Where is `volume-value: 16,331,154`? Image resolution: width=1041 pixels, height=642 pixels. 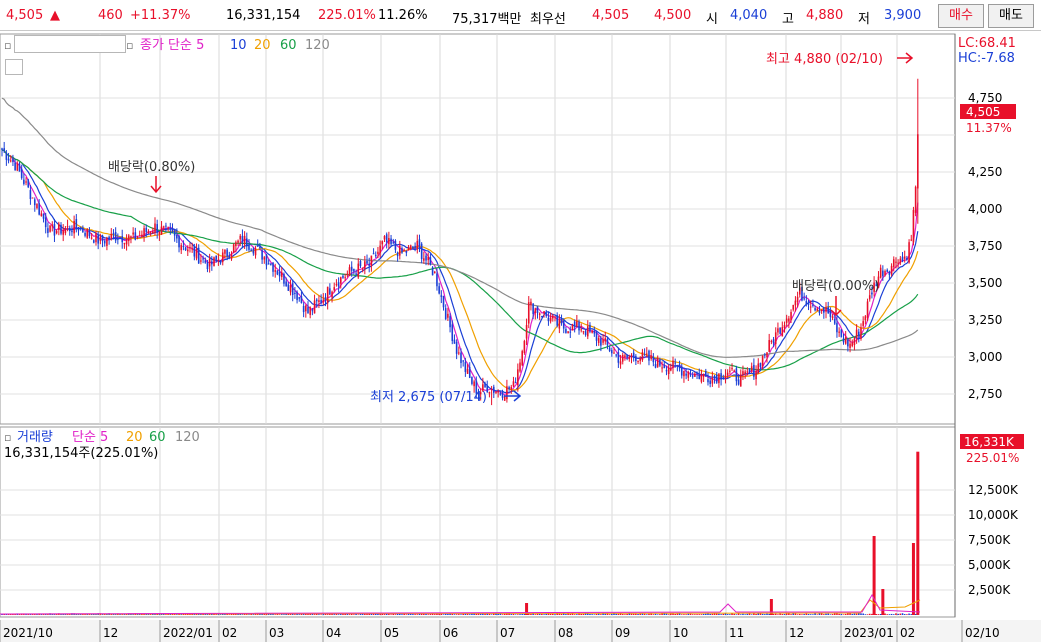
volume-value: 16,331,154 is located at coordinates (263, 15).